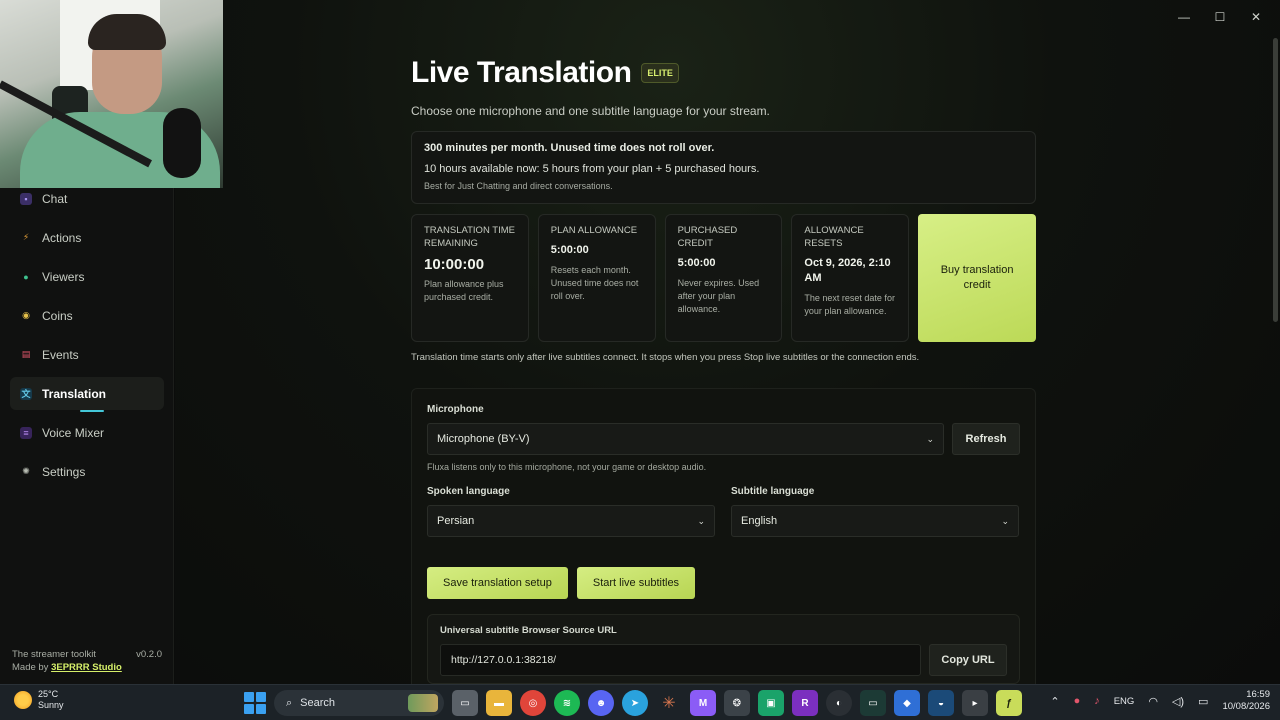 This screenshot has width=1280, height=720. Describe the element at coordinates (977, 278) in the screenshot. I see `buy-translation-credit-button: Buy translation credit` at that location.